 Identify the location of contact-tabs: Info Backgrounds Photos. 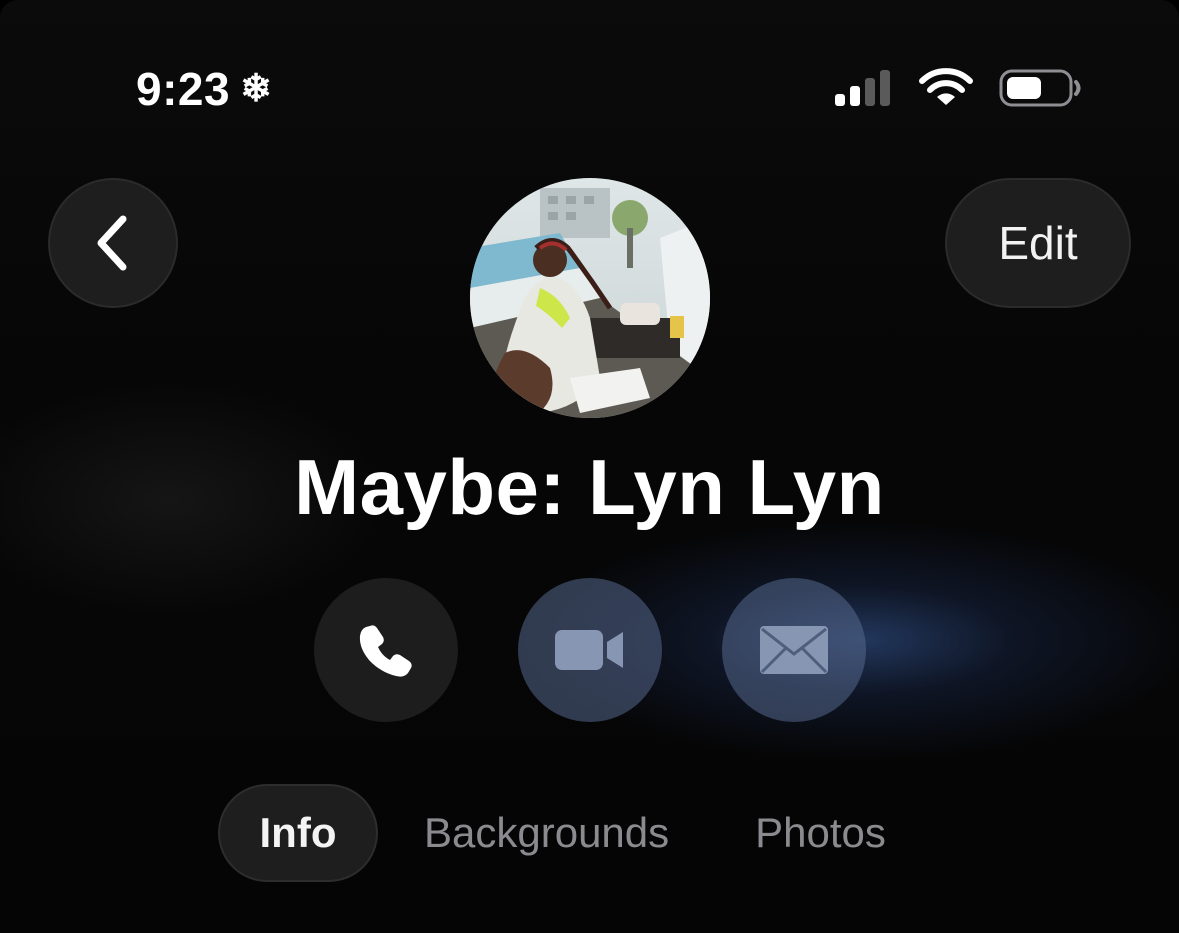
(552, 833).